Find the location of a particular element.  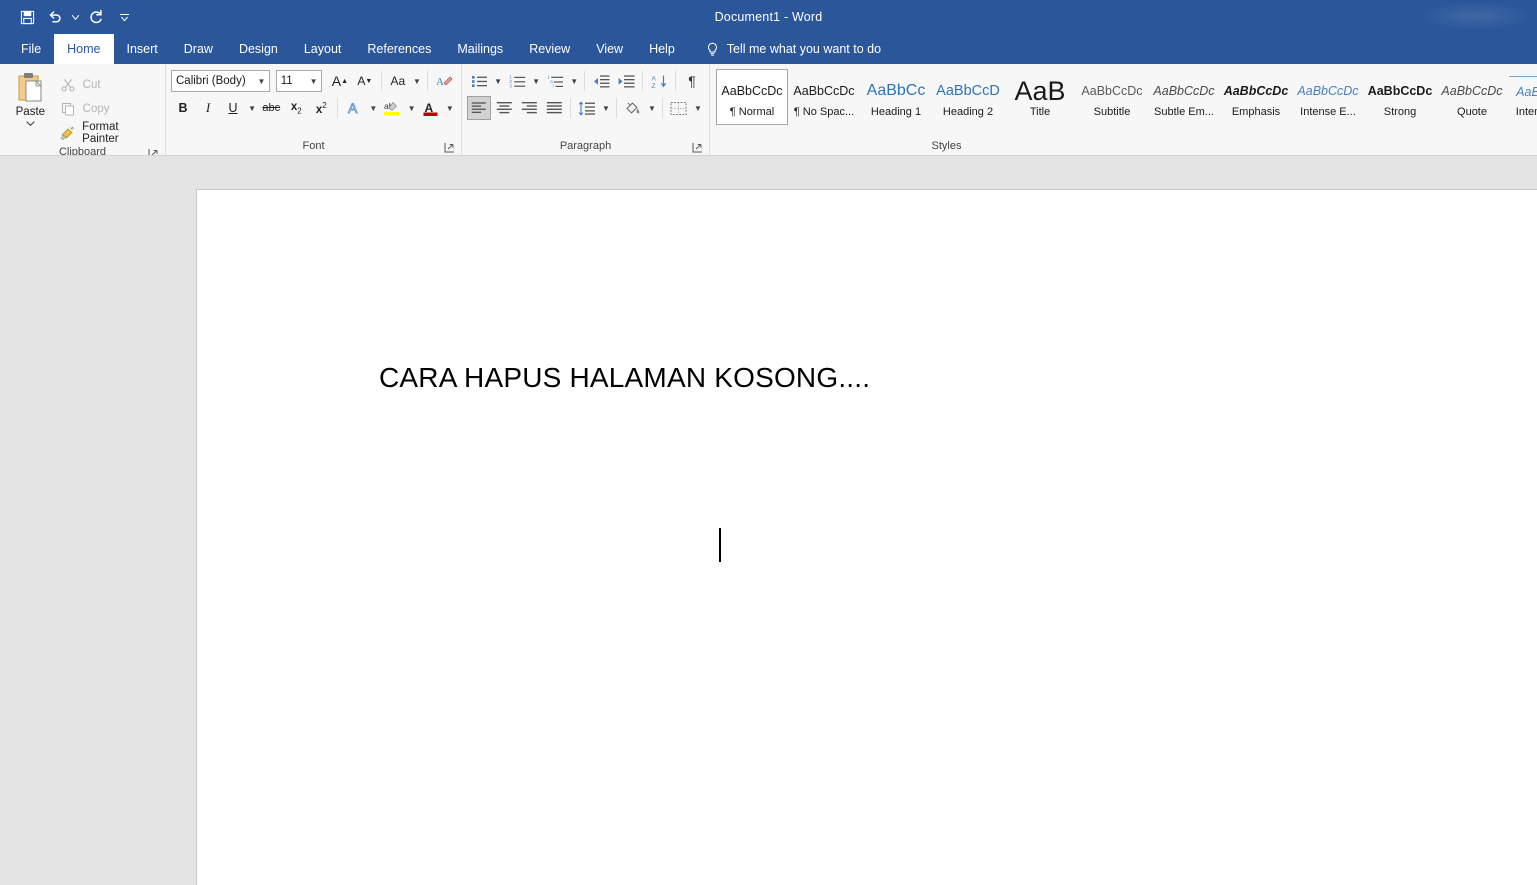

borders-dropdown-icon: ▼ is located at coordinates (698, 108).